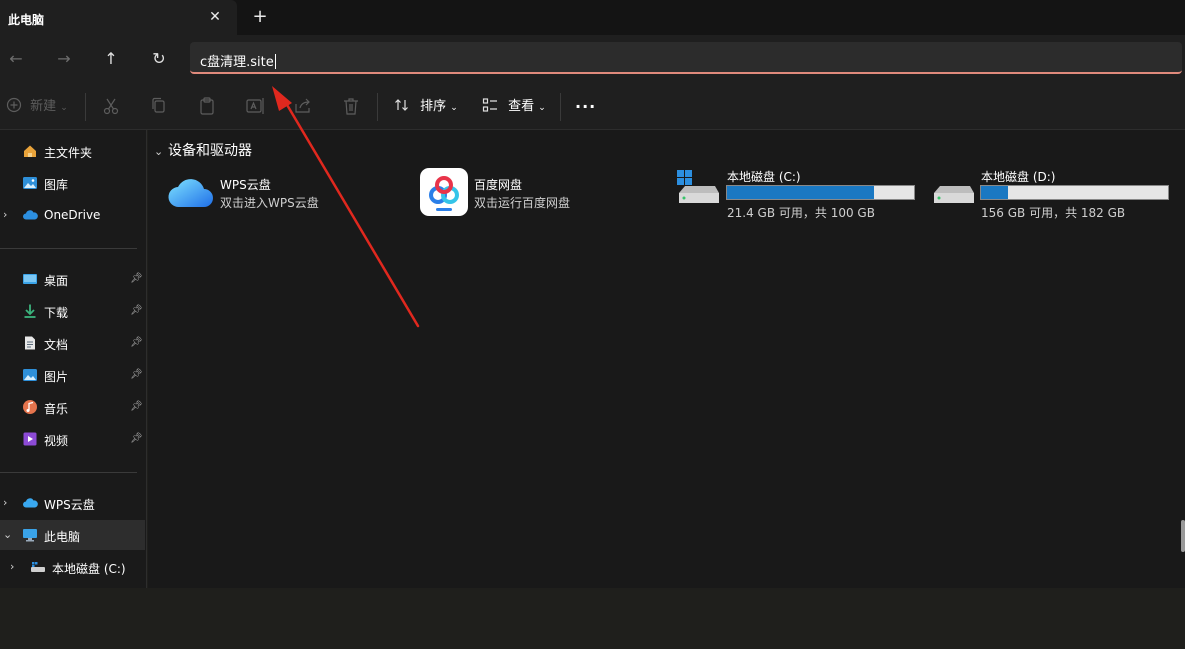  Describe the element at coordinates (698, 186) in the screenshot. I see `windows-drive-icon` at that location.